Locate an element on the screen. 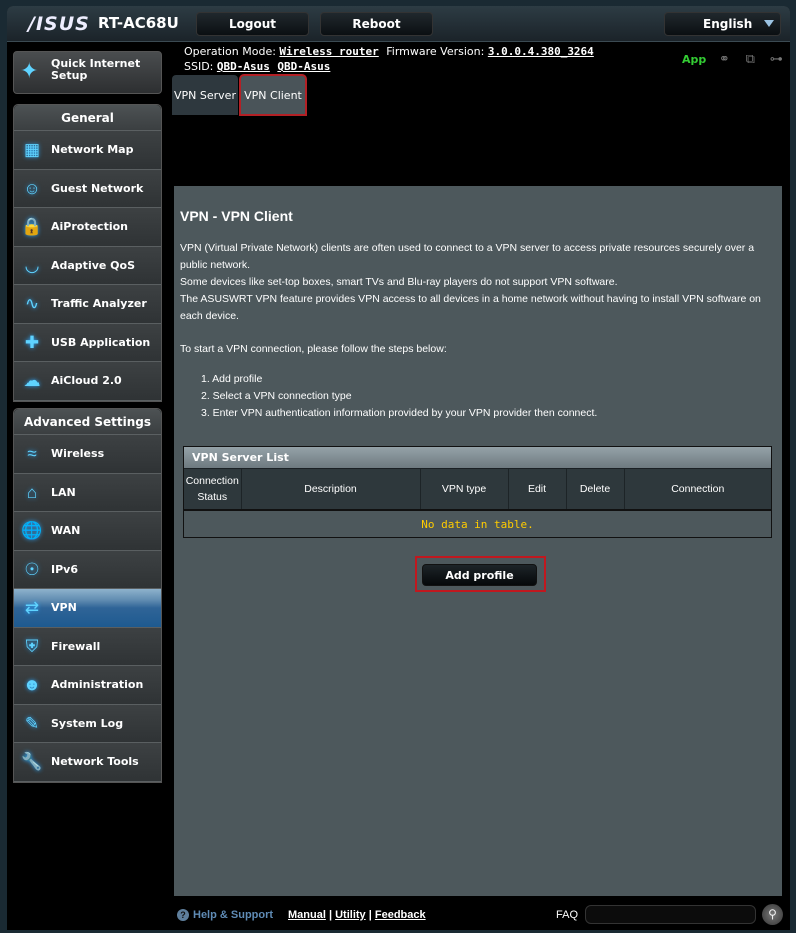 This screenshot has width=796, height=933. reboot-button: Reboot is located at coordinates (376, 24).